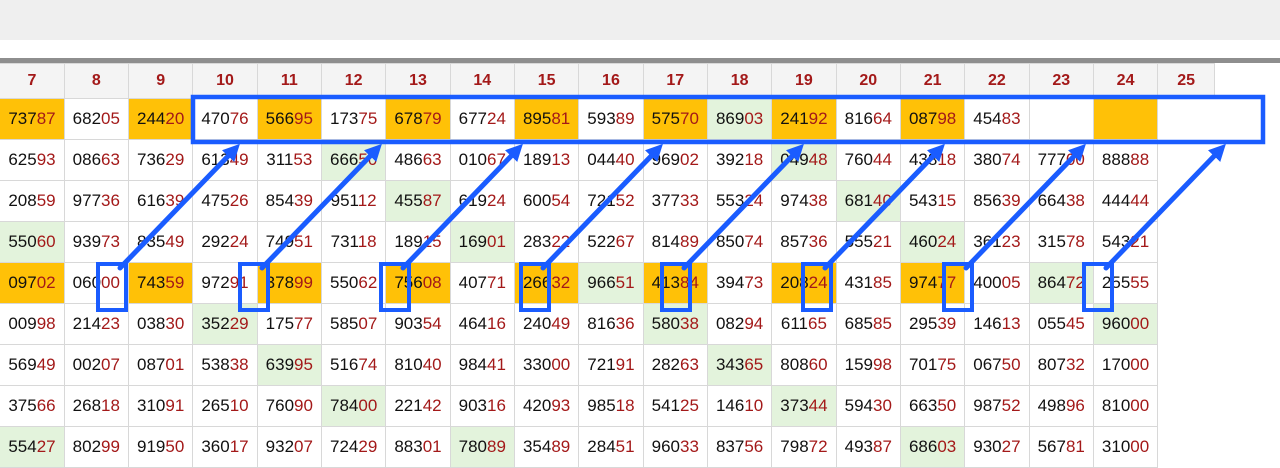 Image resolution: width=1280 pixels, height=468 pixels. Describe the element at coordinates (868, 160) in the screenshot. I see `grid-cell: 76044` at that location.